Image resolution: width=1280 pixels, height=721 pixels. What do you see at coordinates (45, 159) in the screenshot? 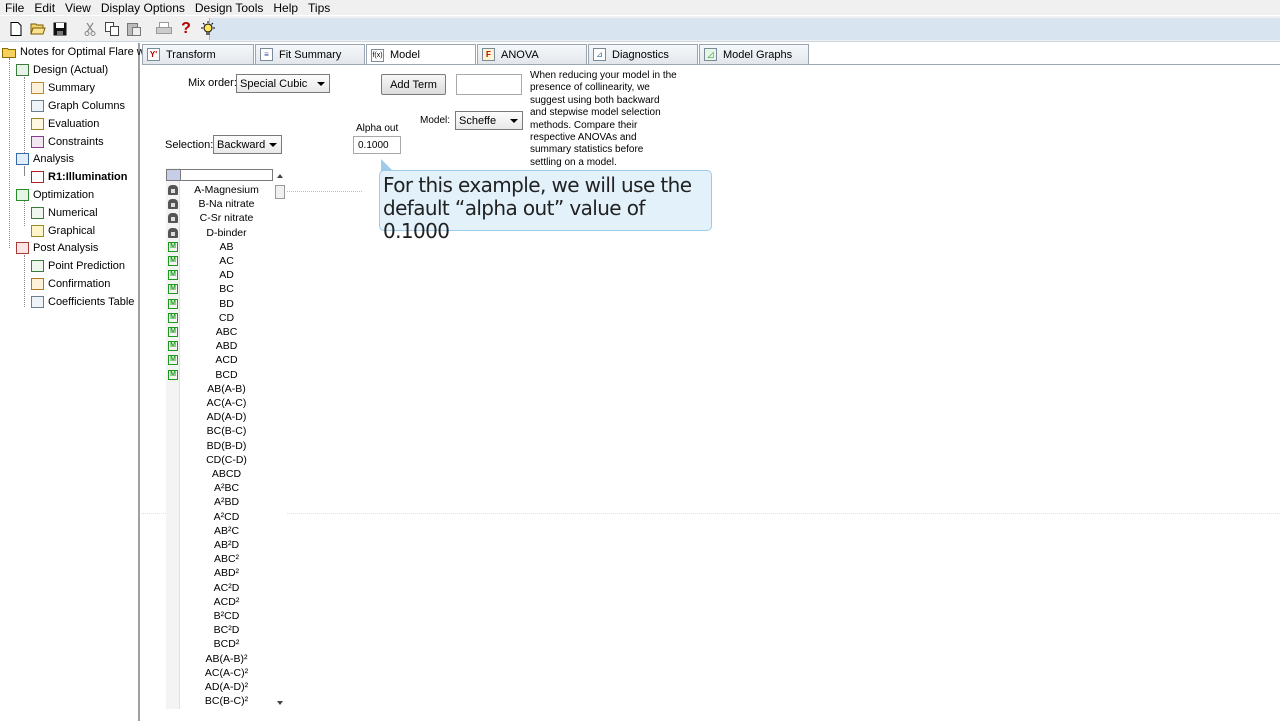
I see `tree-item-analysis: Analysis` at bounding box center [45, 159].